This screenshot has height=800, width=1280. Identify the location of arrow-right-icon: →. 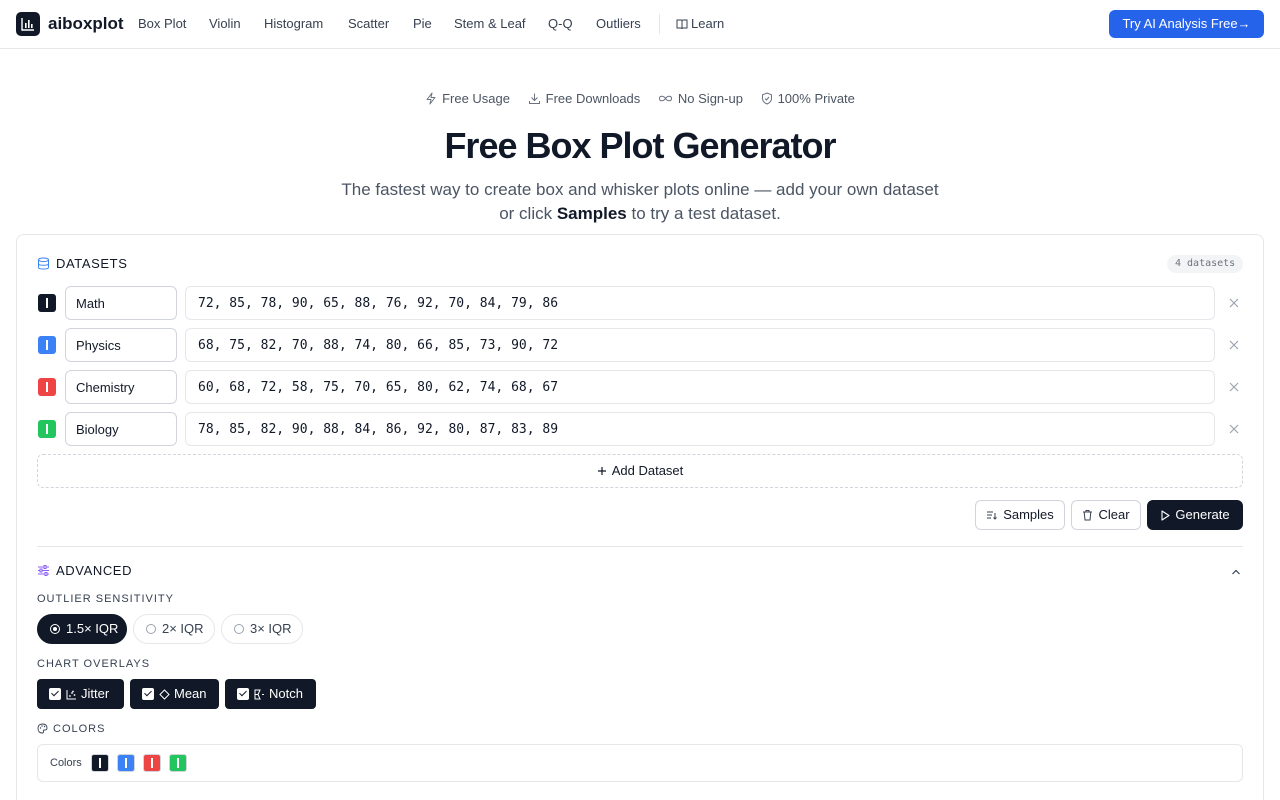
(1244, 23).